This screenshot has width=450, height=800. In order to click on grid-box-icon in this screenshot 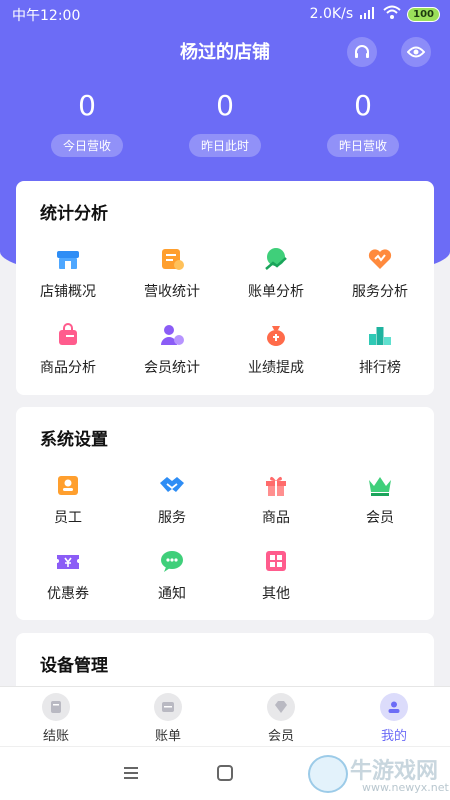, I will do `click(276, 561)`.